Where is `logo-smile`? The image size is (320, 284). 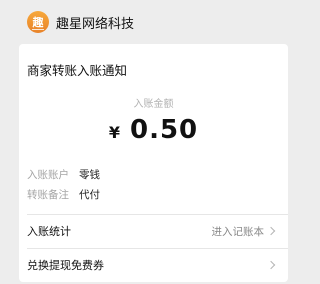
logo-smile is located at coordinates (38, 29).